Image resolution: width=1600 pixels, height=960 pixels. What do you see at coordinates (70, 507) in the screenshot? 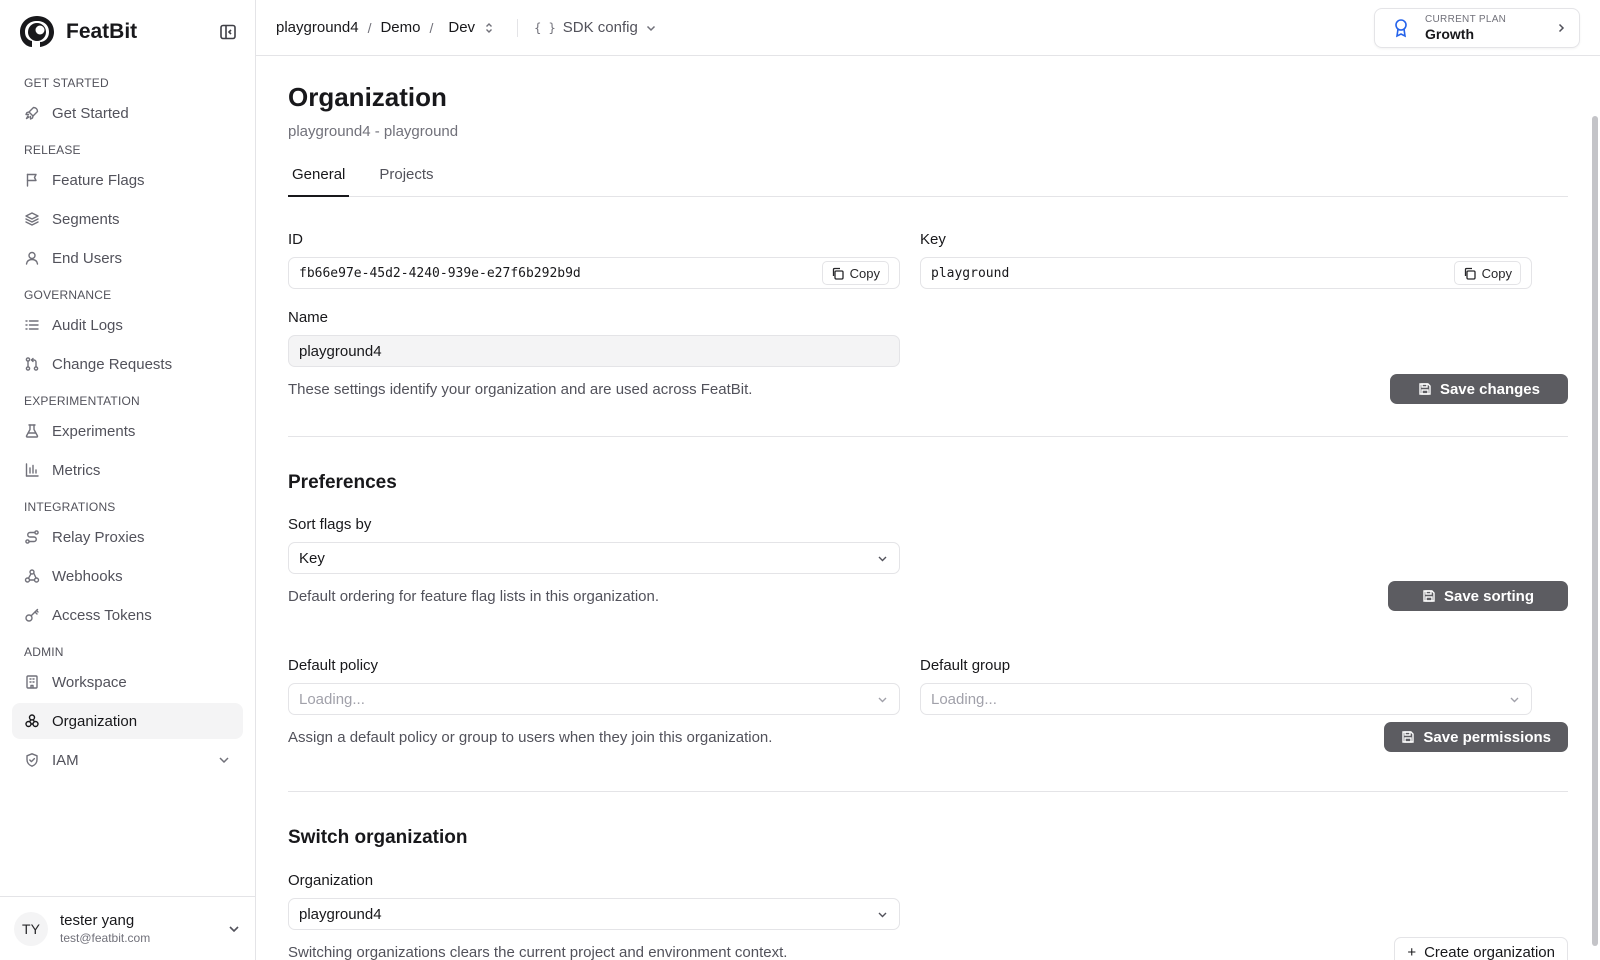
I see `sidebar-section-title: INTEGRATIONS` at bounding box center [70, 507].